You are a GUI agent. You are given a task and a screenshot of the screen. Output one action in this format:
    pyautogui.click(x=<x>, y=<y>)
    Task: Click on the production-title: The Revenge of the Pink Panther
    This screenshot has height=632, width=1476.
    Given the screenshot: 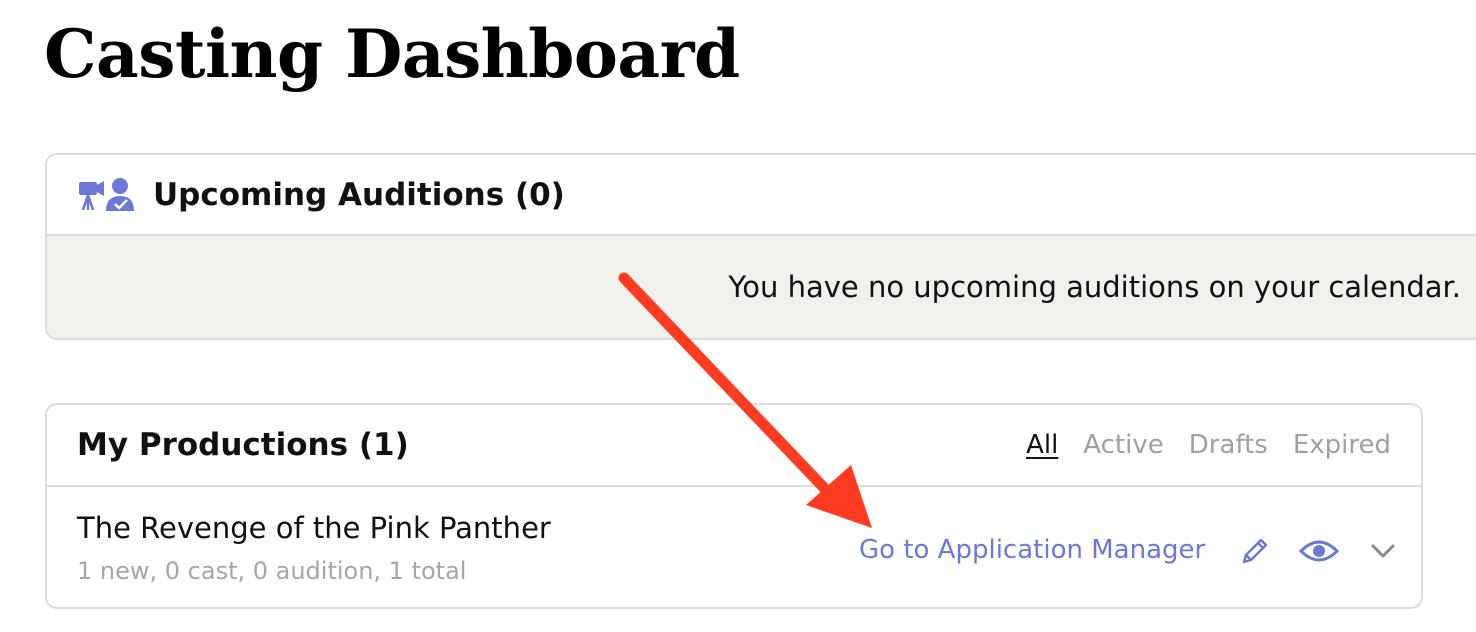 What is the action you would take?
    pyautogui.click(x=314, y=528)
    